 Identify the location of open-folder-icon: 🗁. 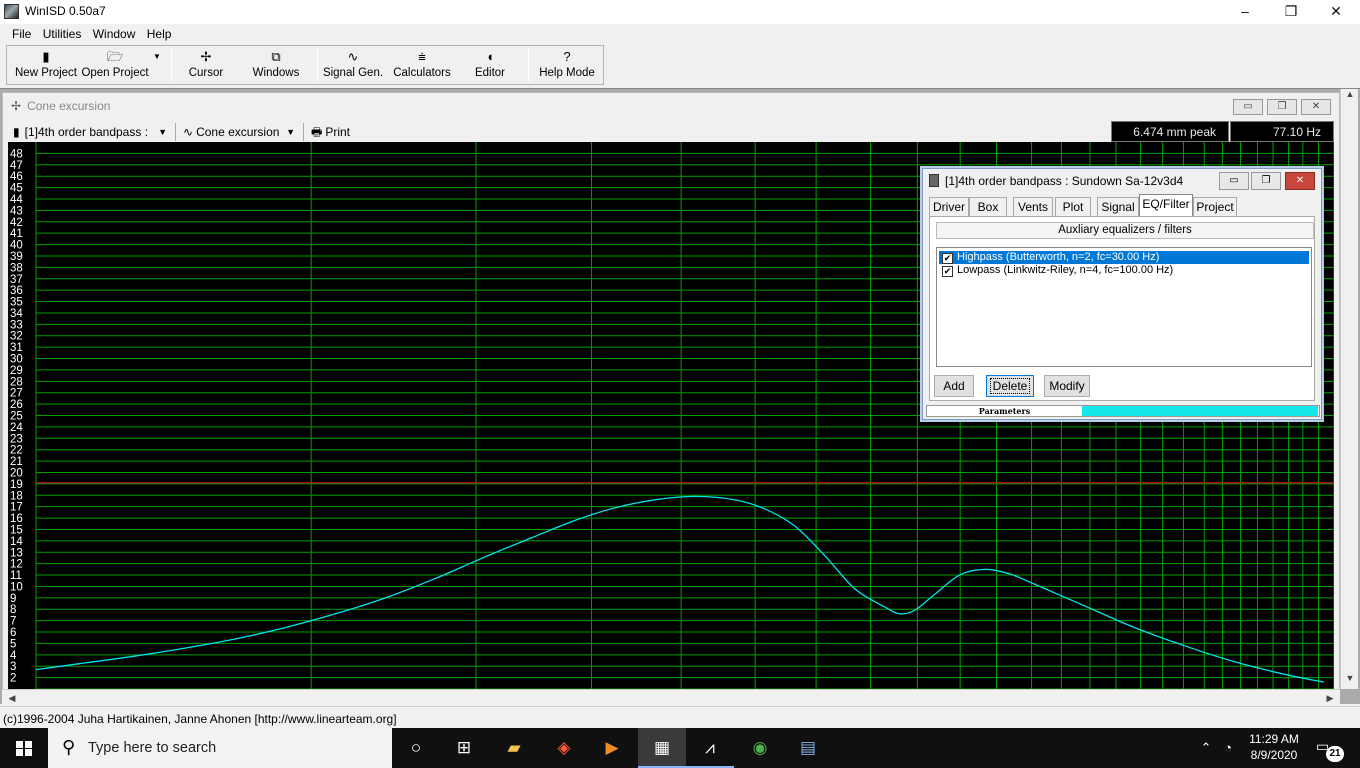
(115, 56).